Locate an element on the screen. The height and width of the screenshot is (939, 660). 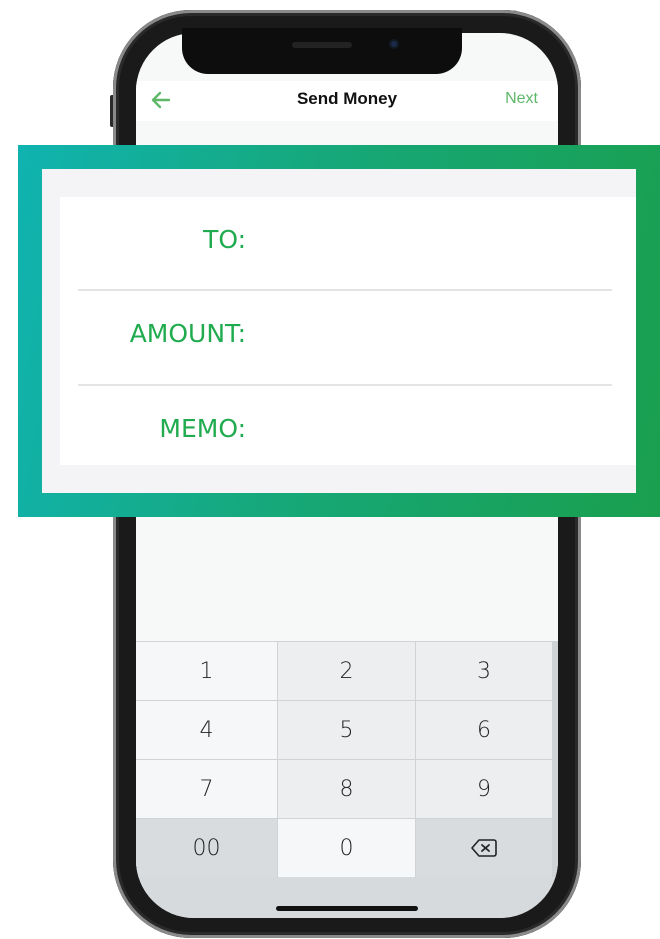
amount-field is located at coordinates (428, 336).